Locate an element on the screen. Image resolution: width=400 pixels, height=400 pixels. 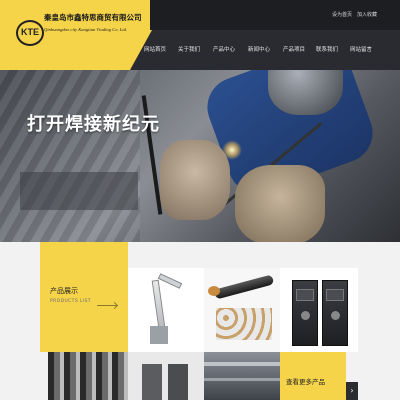
hero-title: 打开焊接新纪元 is located at coordinates (93, 124).